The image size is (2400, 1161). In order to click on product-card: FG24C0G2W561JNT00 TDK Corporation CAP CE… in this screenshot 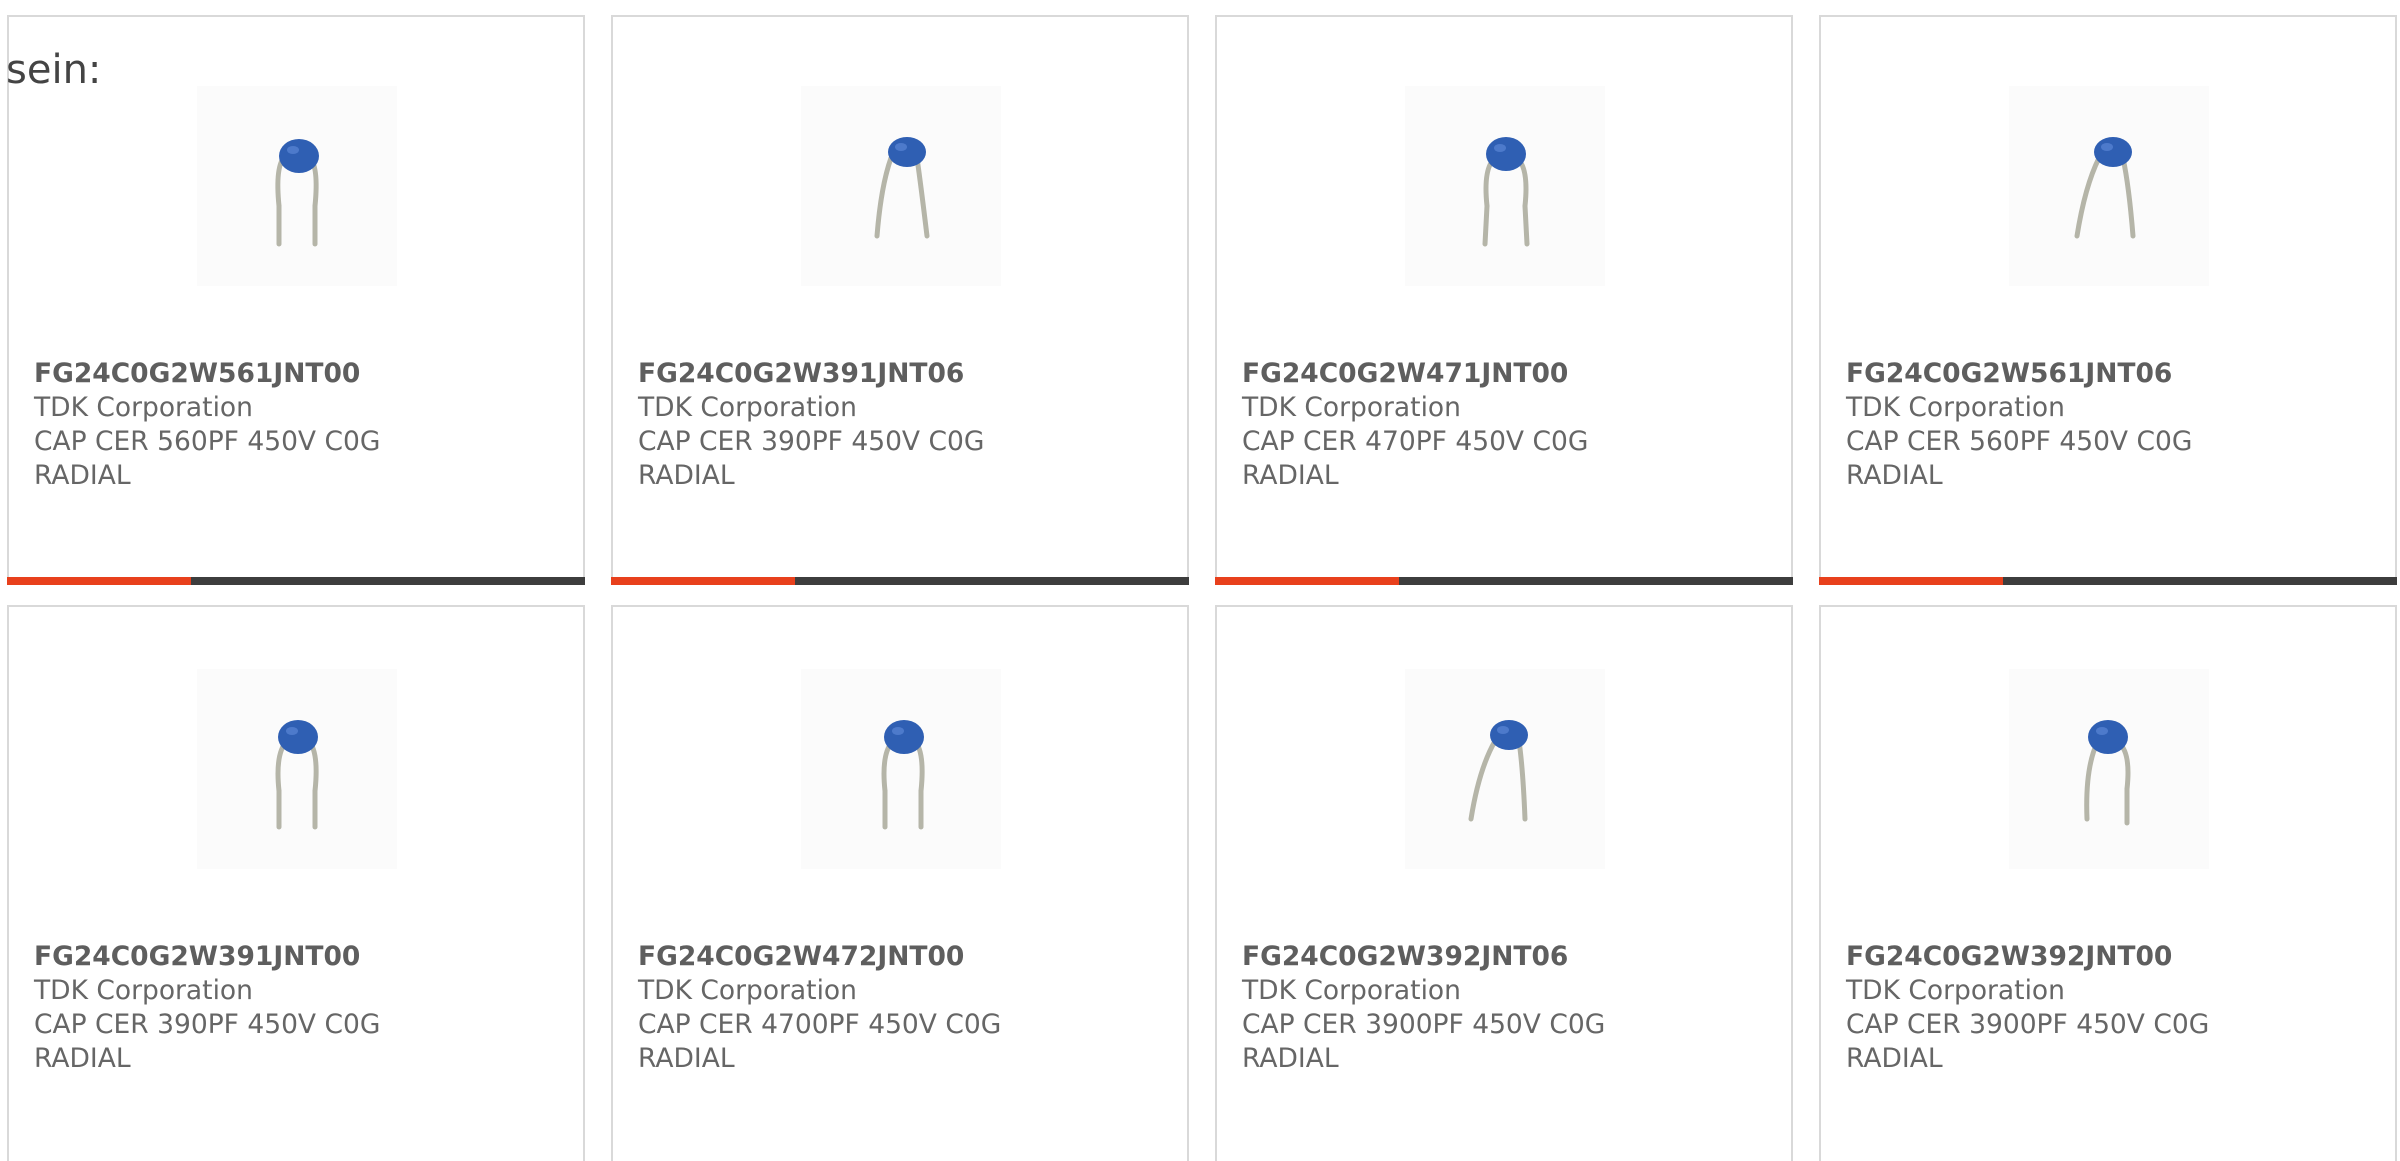, I will do `click(296, 300)`.